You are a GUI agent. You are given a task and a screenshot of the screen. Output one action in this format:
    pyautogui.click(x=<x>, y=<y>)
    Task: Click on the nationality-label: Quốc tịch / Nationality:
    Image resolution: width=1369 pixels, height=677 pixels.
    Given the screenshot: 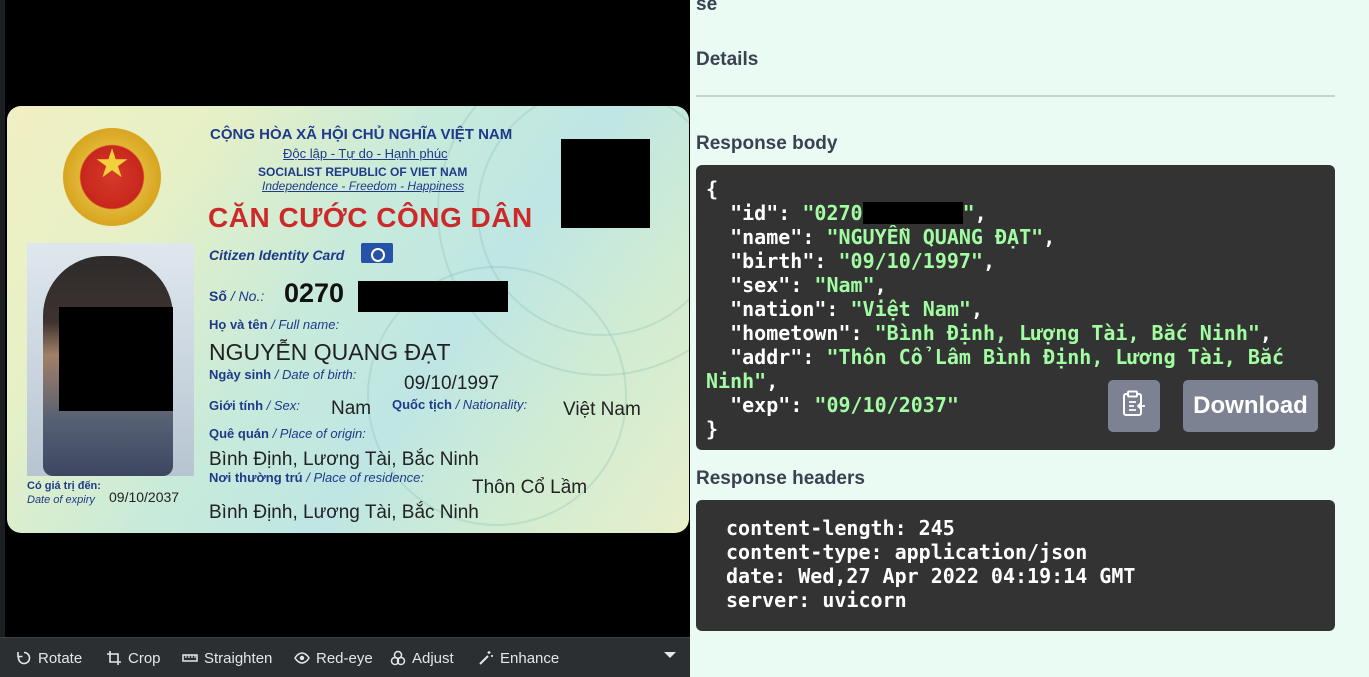 What is the action you would take?
    pyautogui.click(x=459, y=404)
    